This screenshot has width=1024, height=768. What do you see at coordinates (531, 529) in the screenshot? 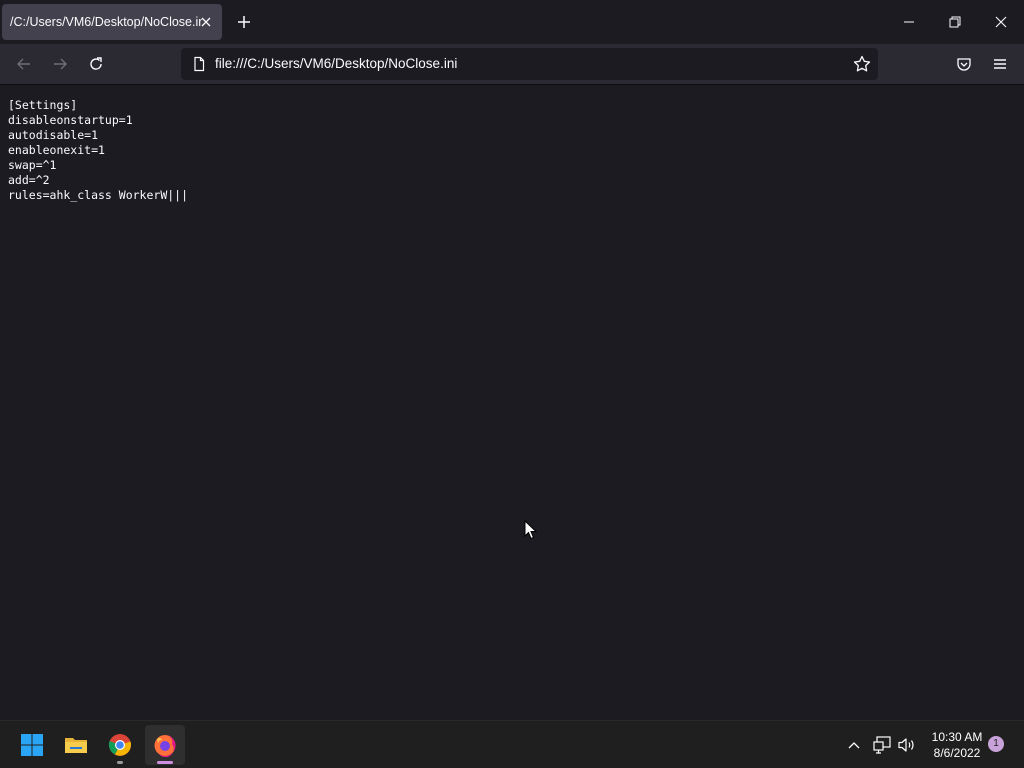
I see `mouse-pointer-icon` at bounding box center [531, 529].